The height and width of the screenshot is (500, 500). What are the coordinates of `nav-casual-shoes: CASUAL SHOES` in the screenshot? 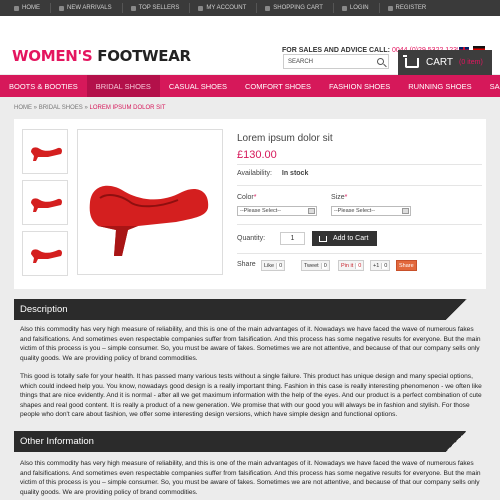 It's located at (198, 86).